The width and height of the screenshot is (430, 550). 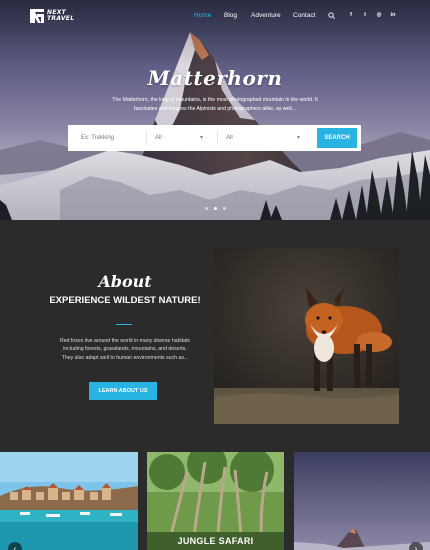 What do you see at coordinates (15, 546) in the screenshot?
I see `chevron-left-icon: ‹` at bounding box center [15, 546].